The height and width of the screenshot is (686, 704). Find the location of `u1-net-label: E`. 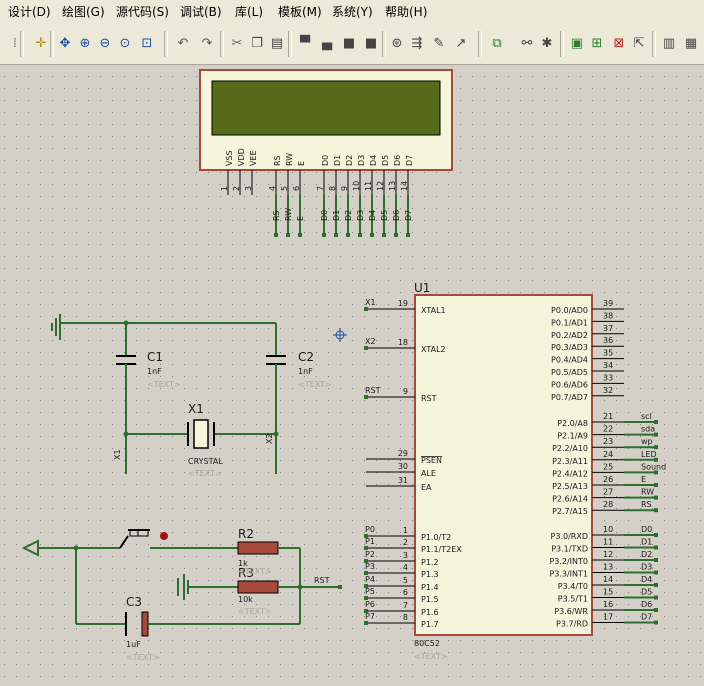

u1-net-label: E is located at coordinates (643, 479).